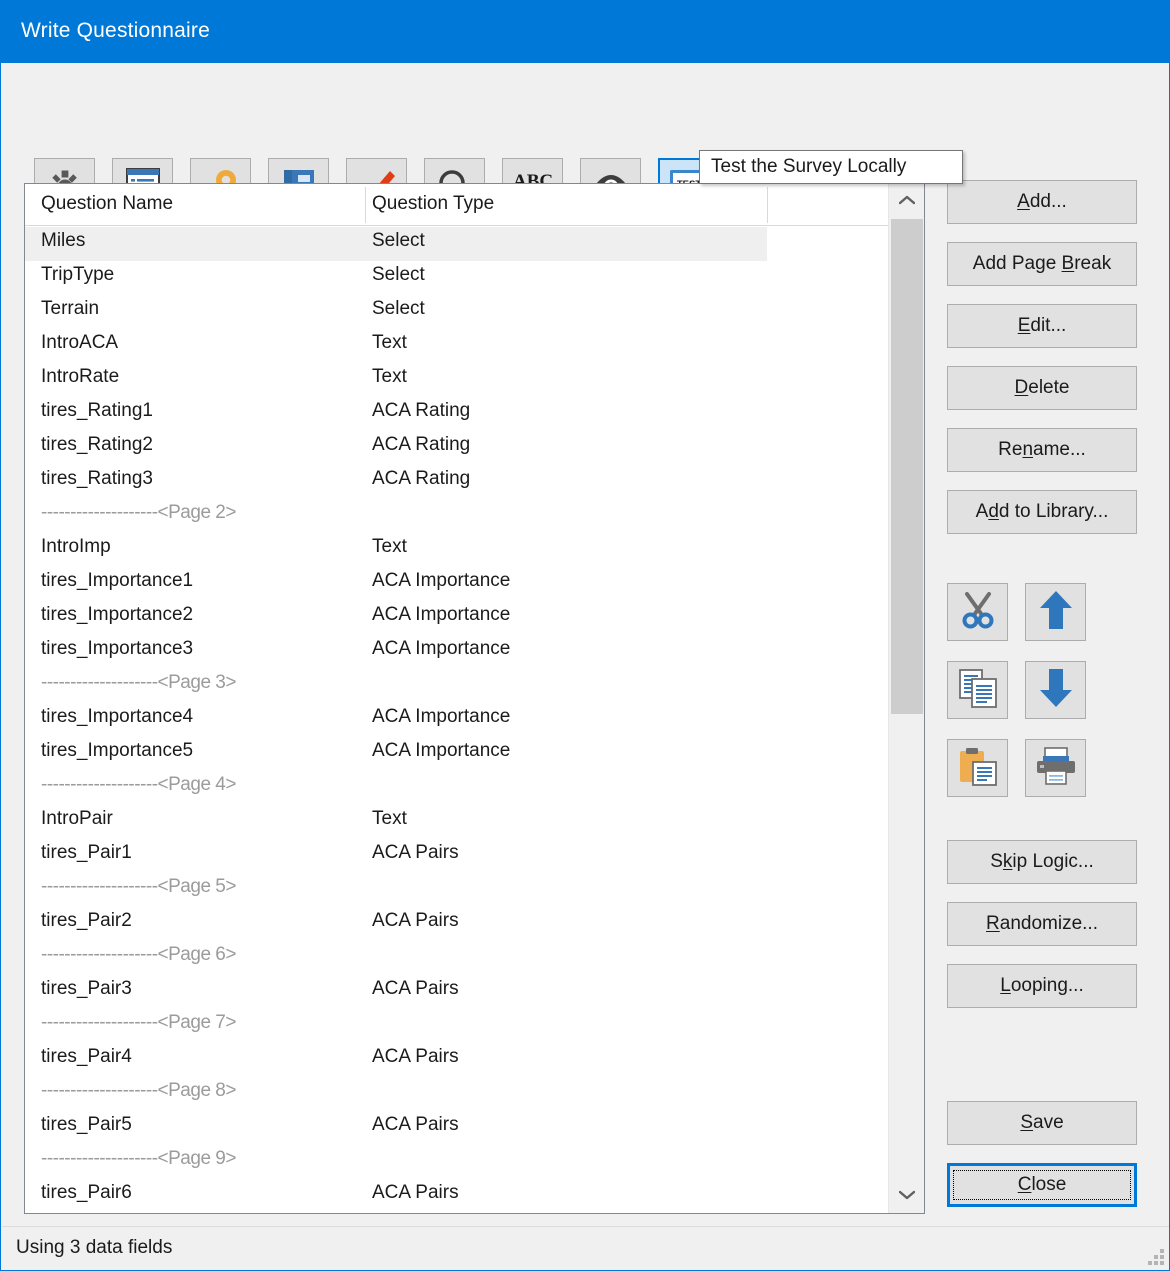  Describe the element at coordinates (474, 516) in the screenshot. I see `page-break-row: --------------------<Page 2>` at that location.